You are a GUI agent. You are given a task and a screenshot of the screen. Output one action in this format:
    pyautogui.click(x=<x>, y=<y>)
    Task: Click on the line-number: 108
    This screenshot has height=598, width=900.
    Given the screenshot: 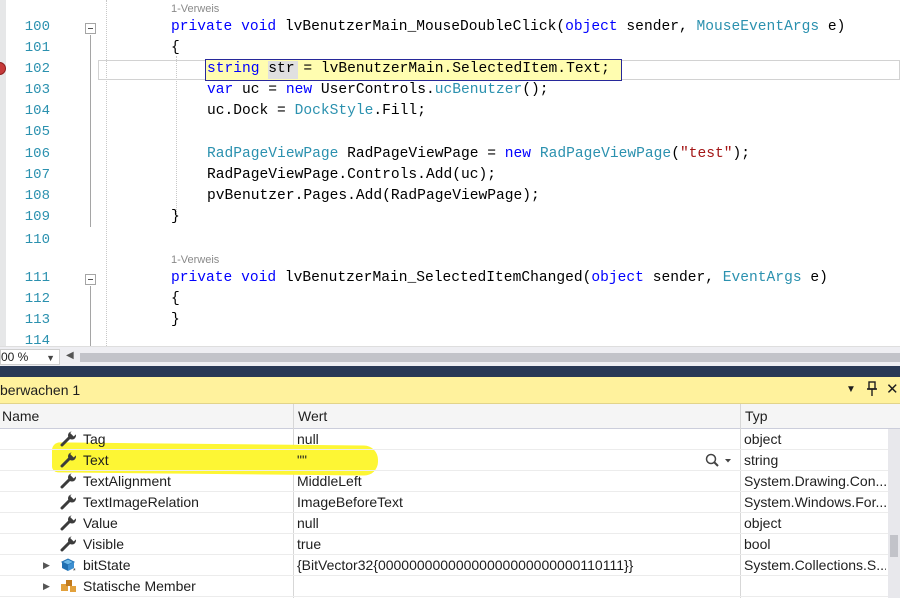 What is the action you would take?
    pyautogui.click(x=37, y=196)
    